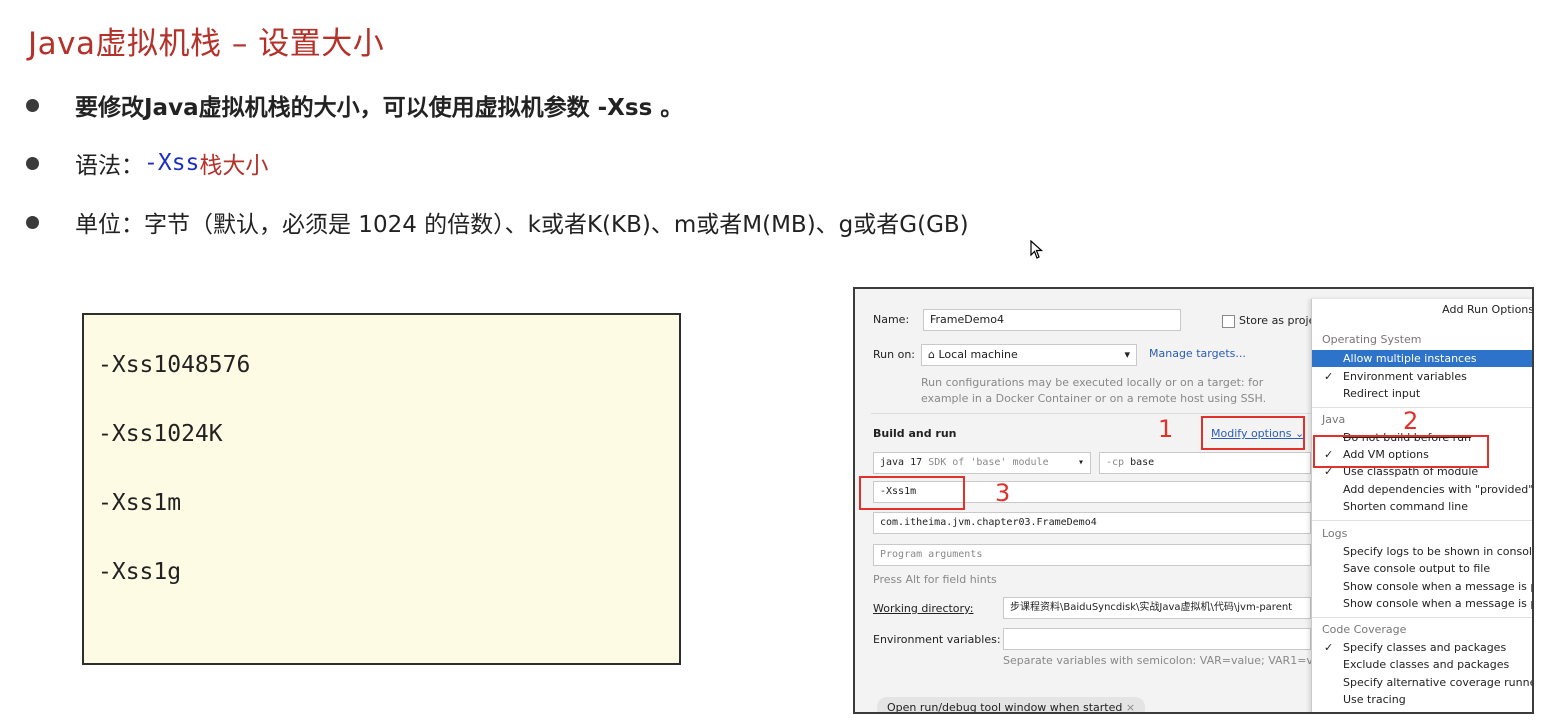  Describe the element at coordinates (891, 319) in the screenshot. I see `name-label: Name:` at that location.